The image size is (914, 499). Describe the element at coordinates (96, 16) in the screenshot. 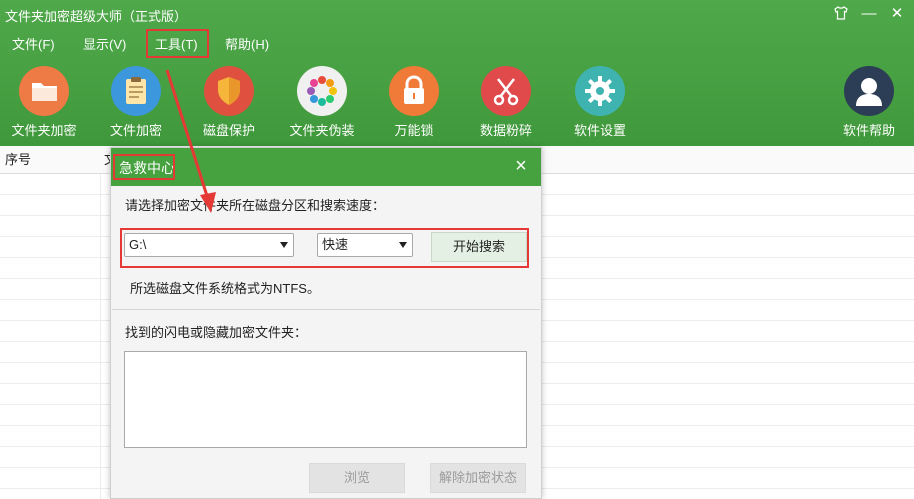

I see `window-title: 文件夹加密超级大师（正式版）` at that location.